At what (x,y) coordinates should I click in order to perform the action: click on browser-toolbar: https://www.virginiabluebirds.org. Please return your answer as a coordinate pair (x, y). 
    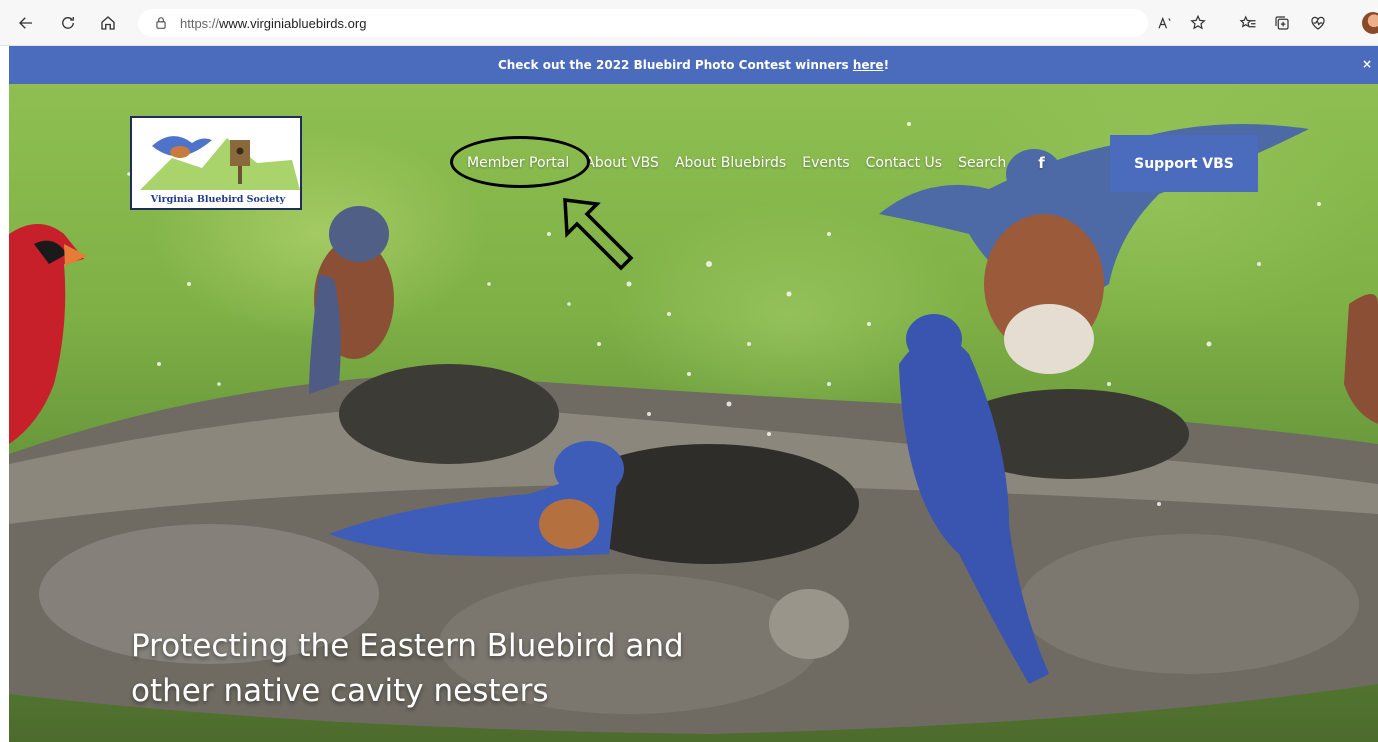
    Looking at the image, I should click on (689, 23).